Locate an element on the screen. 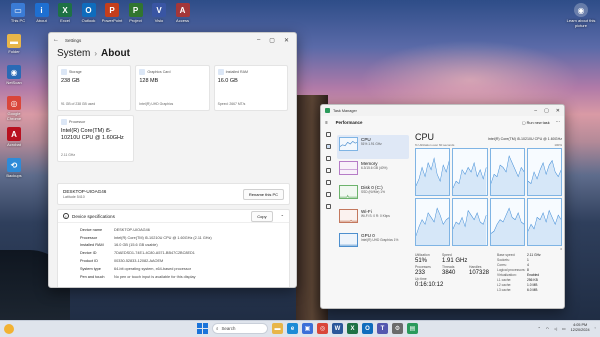 This screenshot has height=337, width=600. desktop-shortcut: ◉ NetScan is located at coordinates (14, 75).